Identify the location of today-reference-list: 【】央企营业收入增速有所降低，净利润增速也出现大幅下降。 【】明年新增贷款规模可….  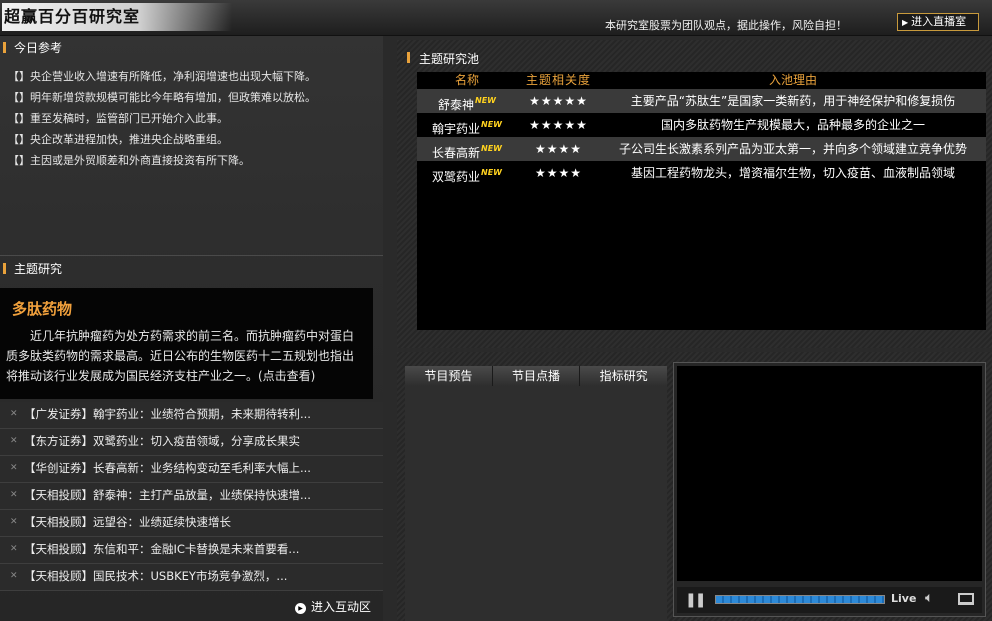
(194, 118).